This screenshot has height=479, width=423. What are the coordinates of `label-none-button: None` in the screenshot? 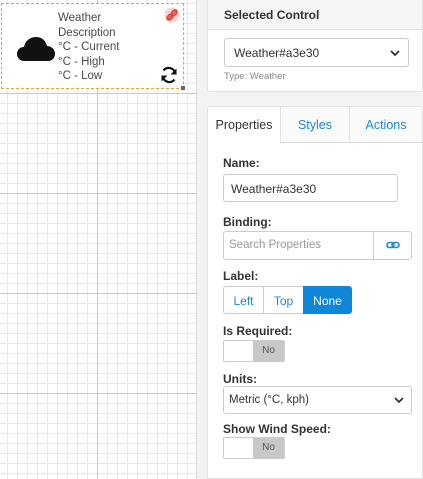 It's located at (327, 300).